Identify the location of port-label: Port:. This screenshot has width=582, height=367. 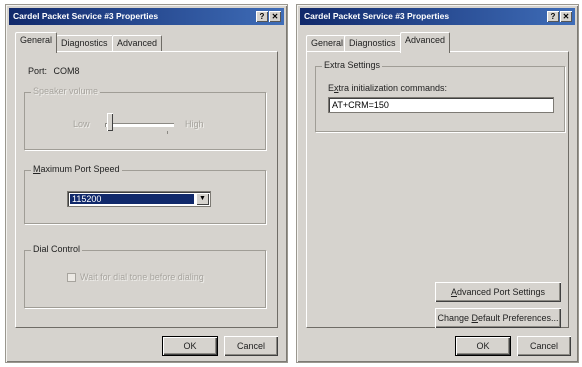
(38, 71).